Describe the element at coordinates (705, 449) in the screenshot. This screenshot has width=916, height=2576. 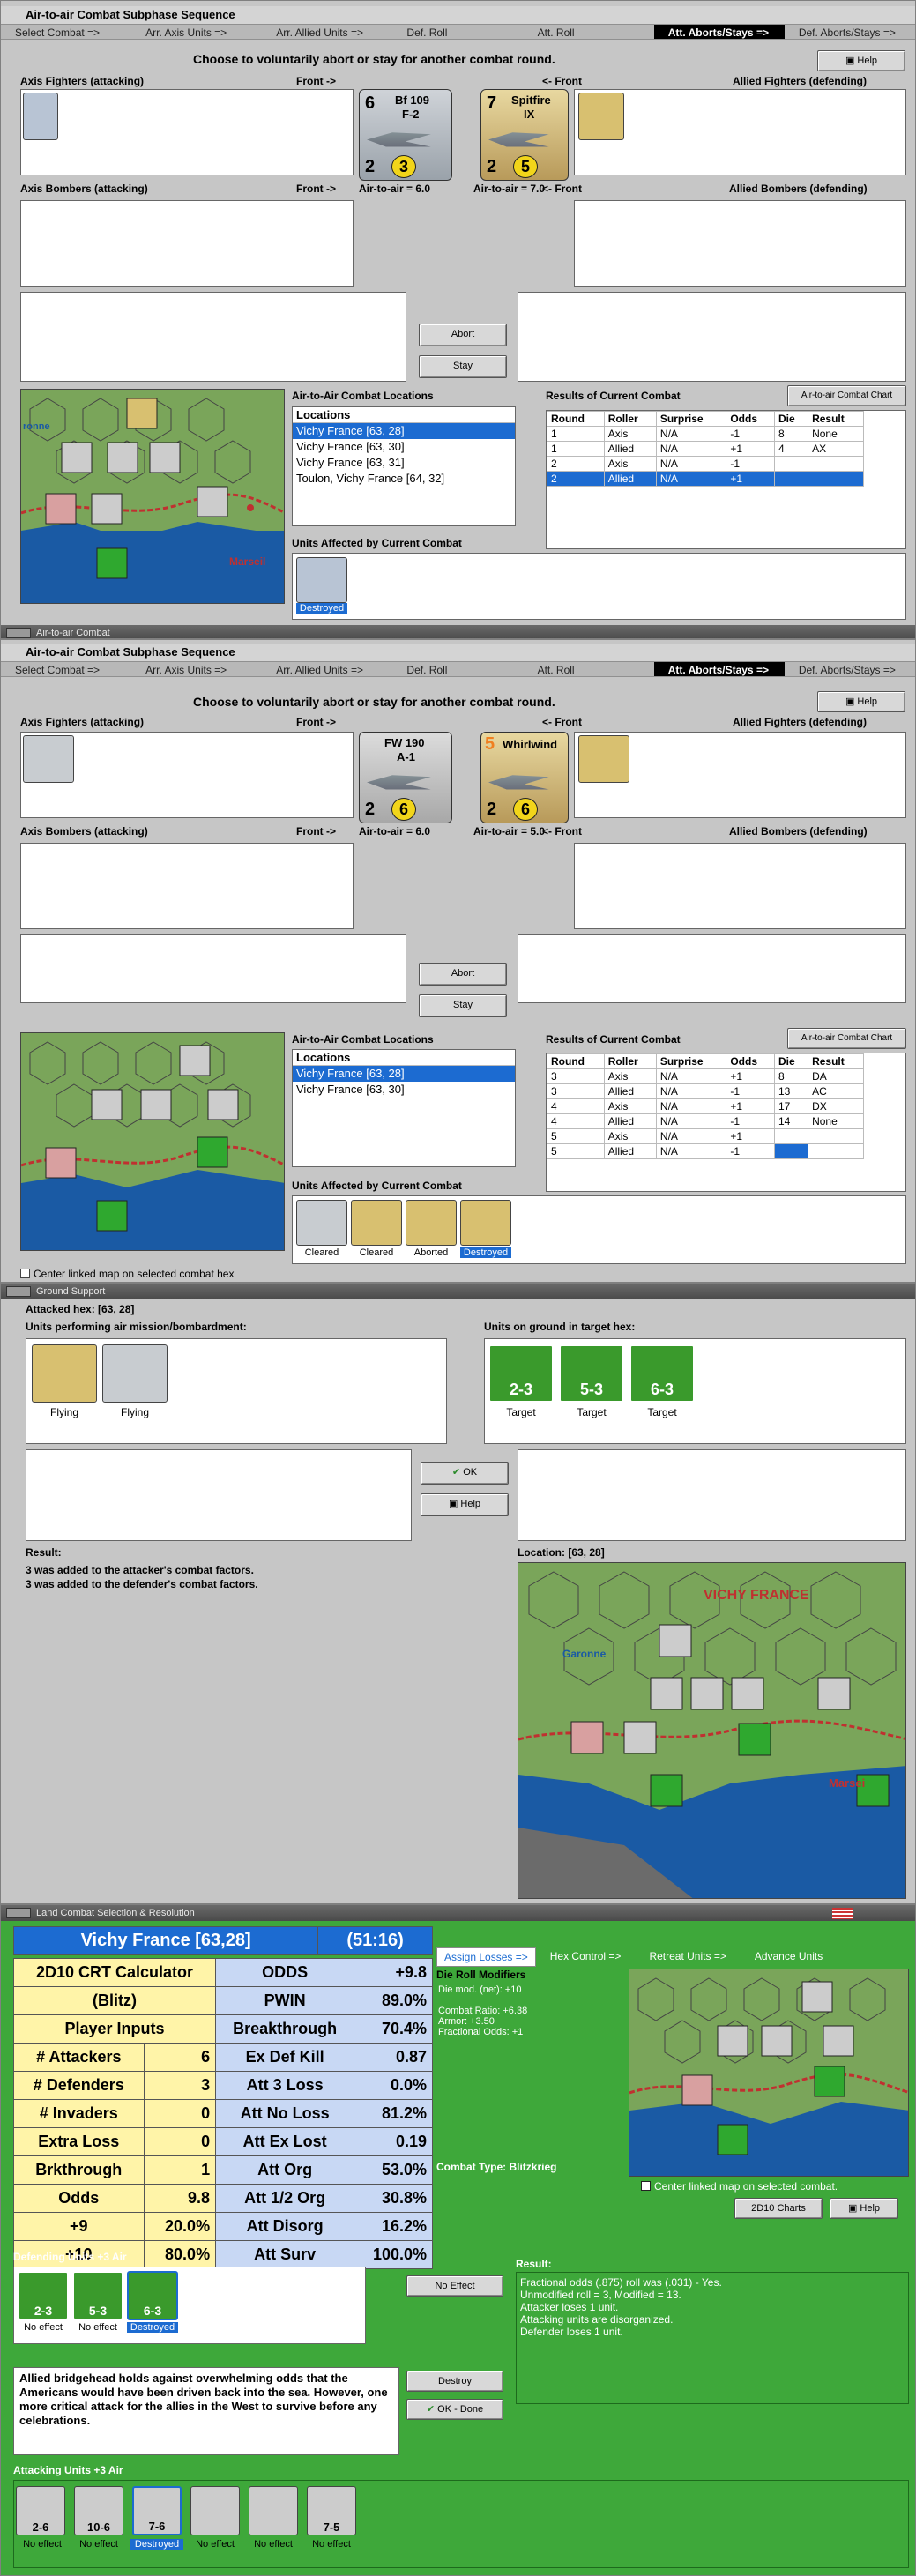
I see `table-row: 1 Allied N/A +1 4 AX` at that location.